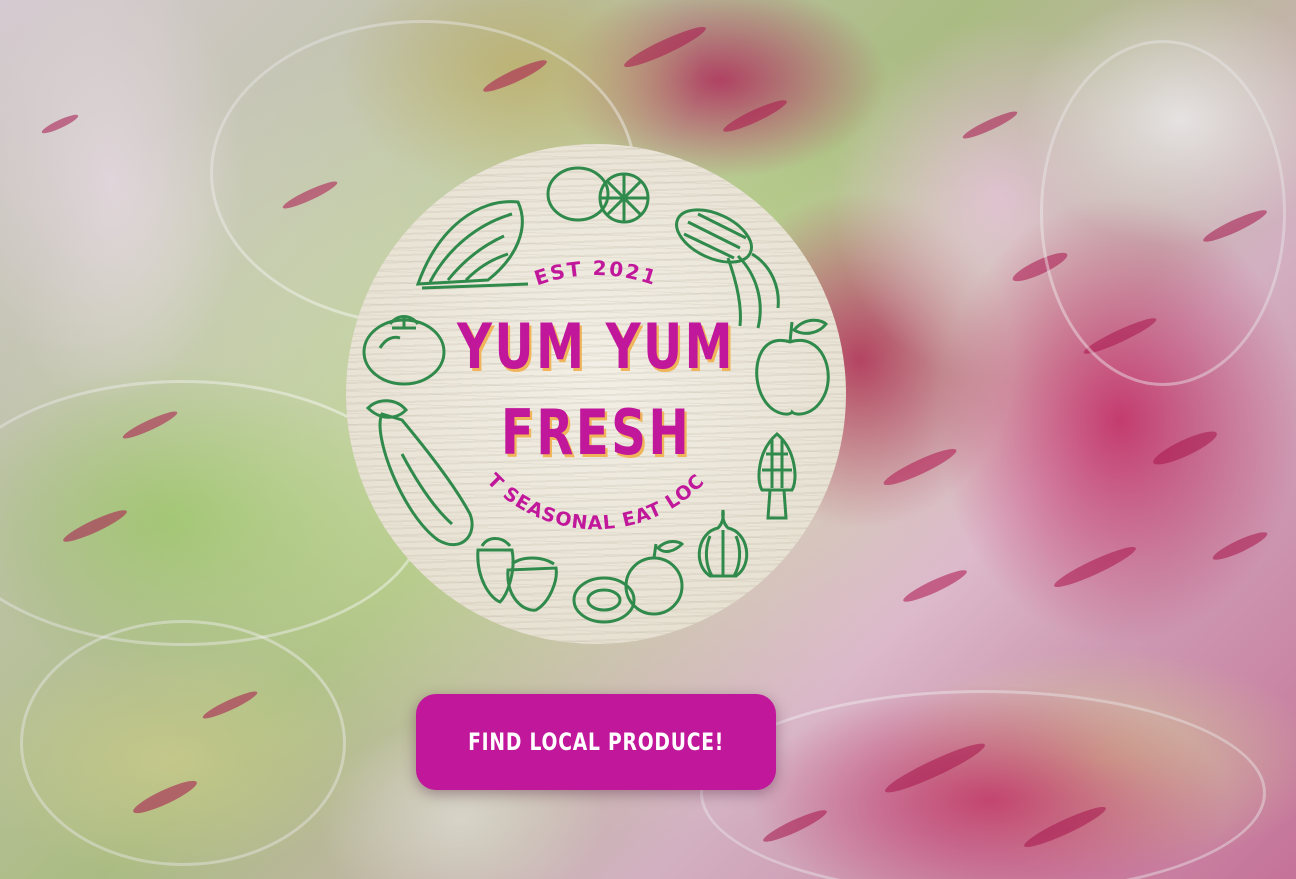  I want to click on strawberry-icon, so click(517, 574).